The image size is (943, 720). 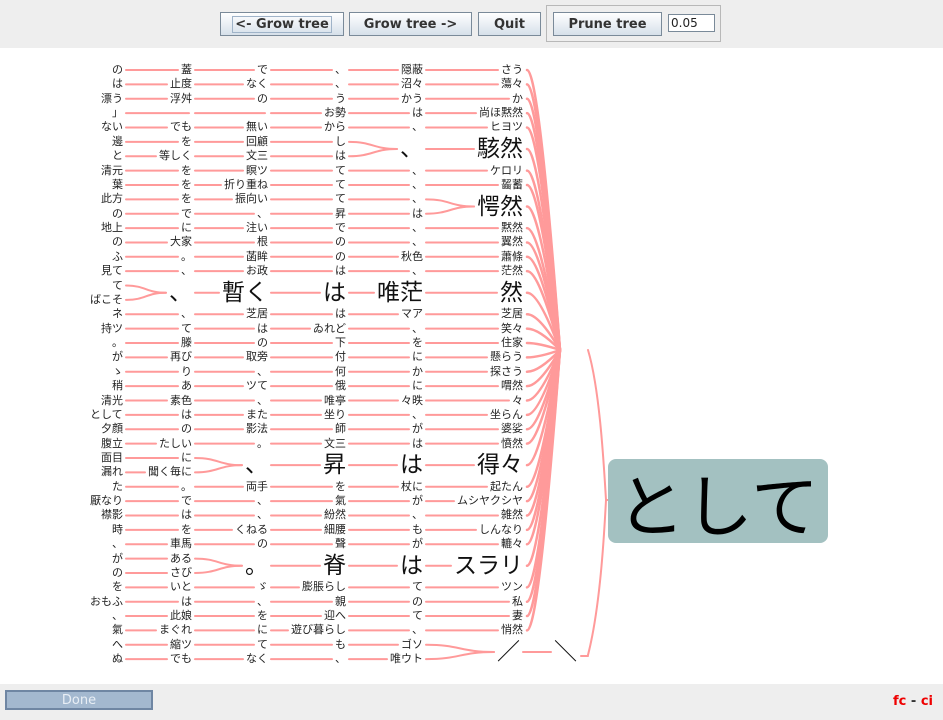 I want to click on tree-node: 両手, so click(x=257, y=487).